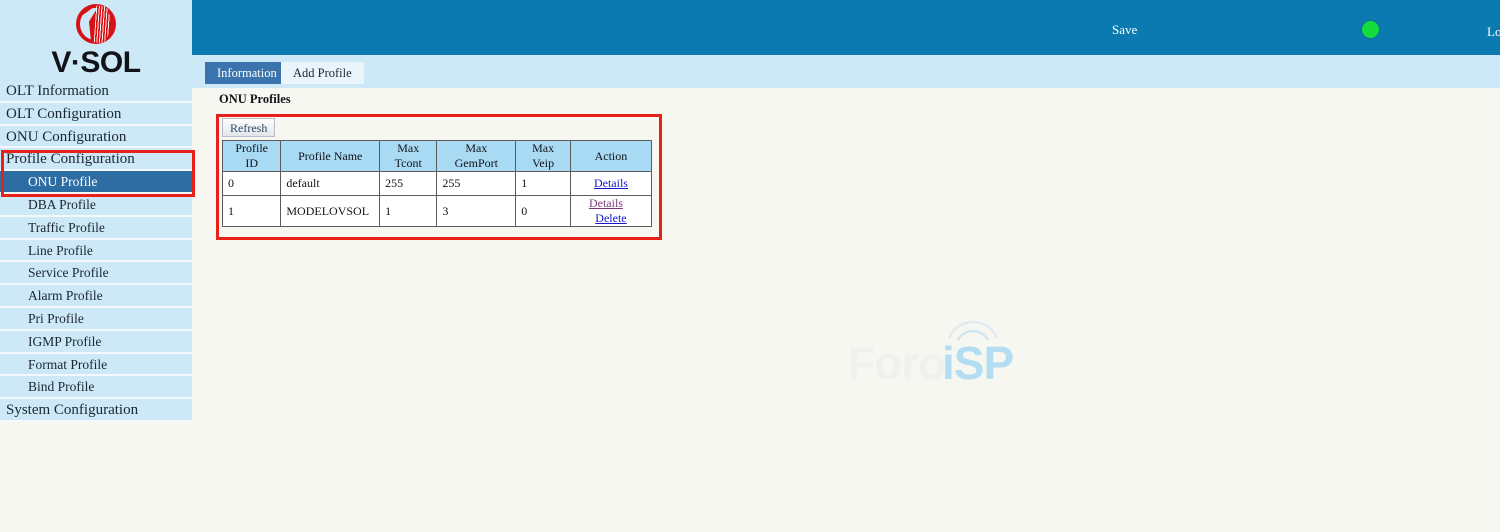 Image resolution: width=1500 pixels, height=532 pixels. I want to click on foroisp-watermark: Foro iSP, so click(952, 352).